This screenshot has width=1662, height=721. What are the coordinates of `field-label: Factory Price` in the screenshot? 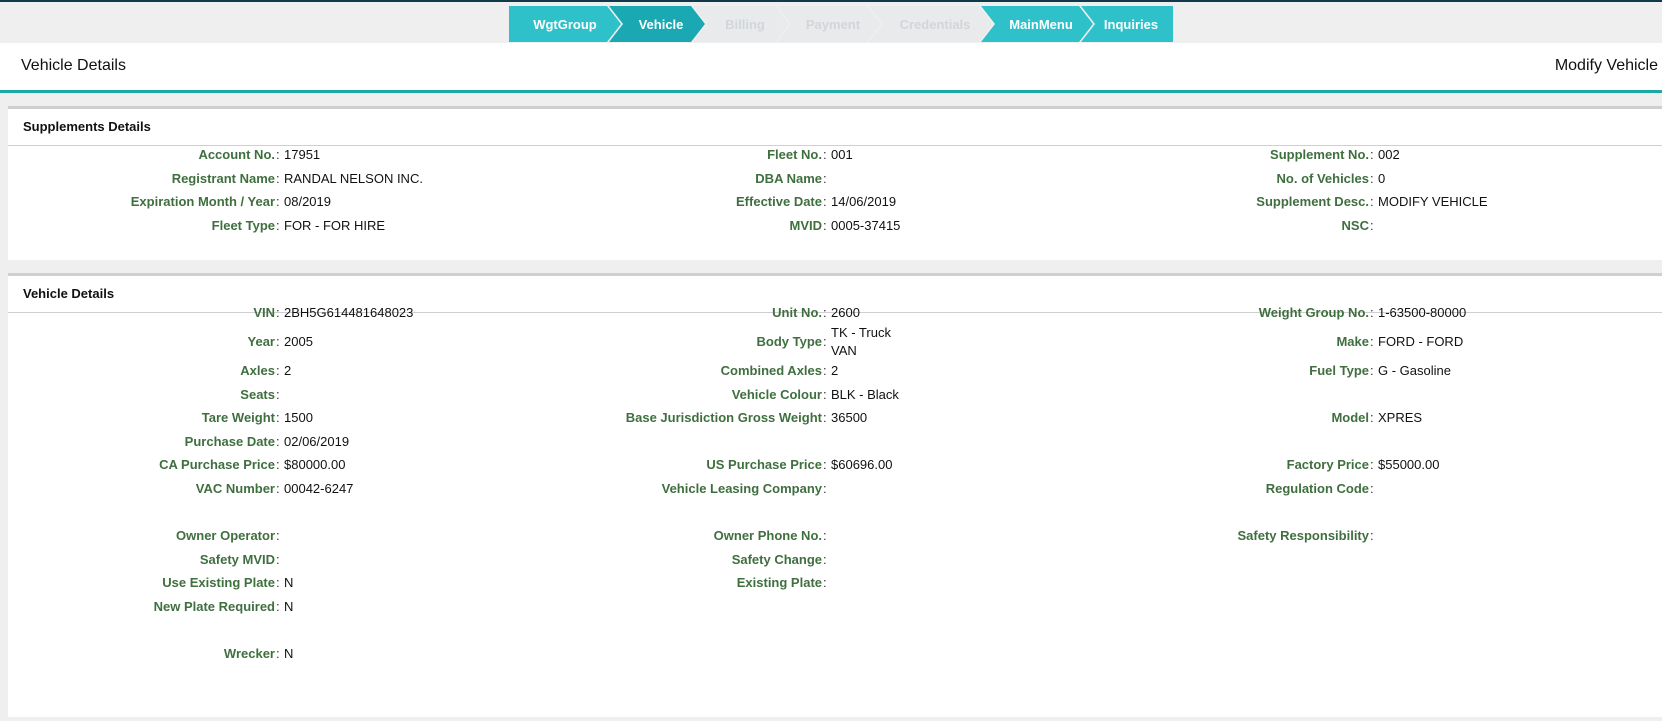 It's located at (1327, 464).